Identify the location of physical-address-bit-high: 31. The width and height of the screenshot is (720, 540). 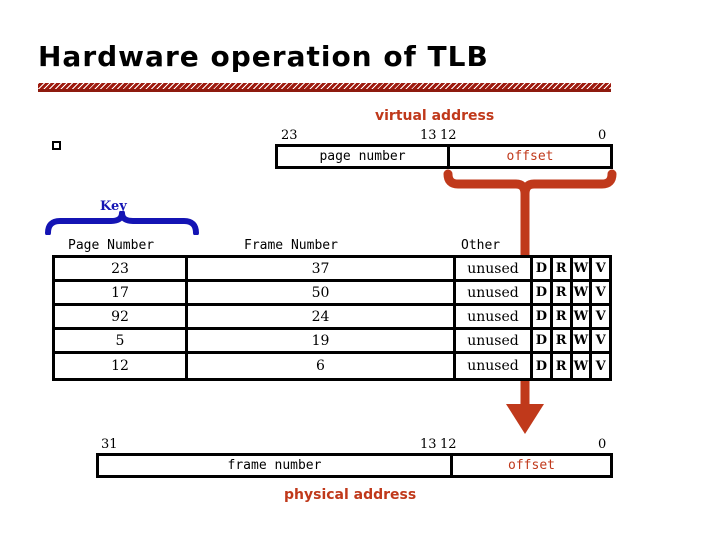
(109, 444).